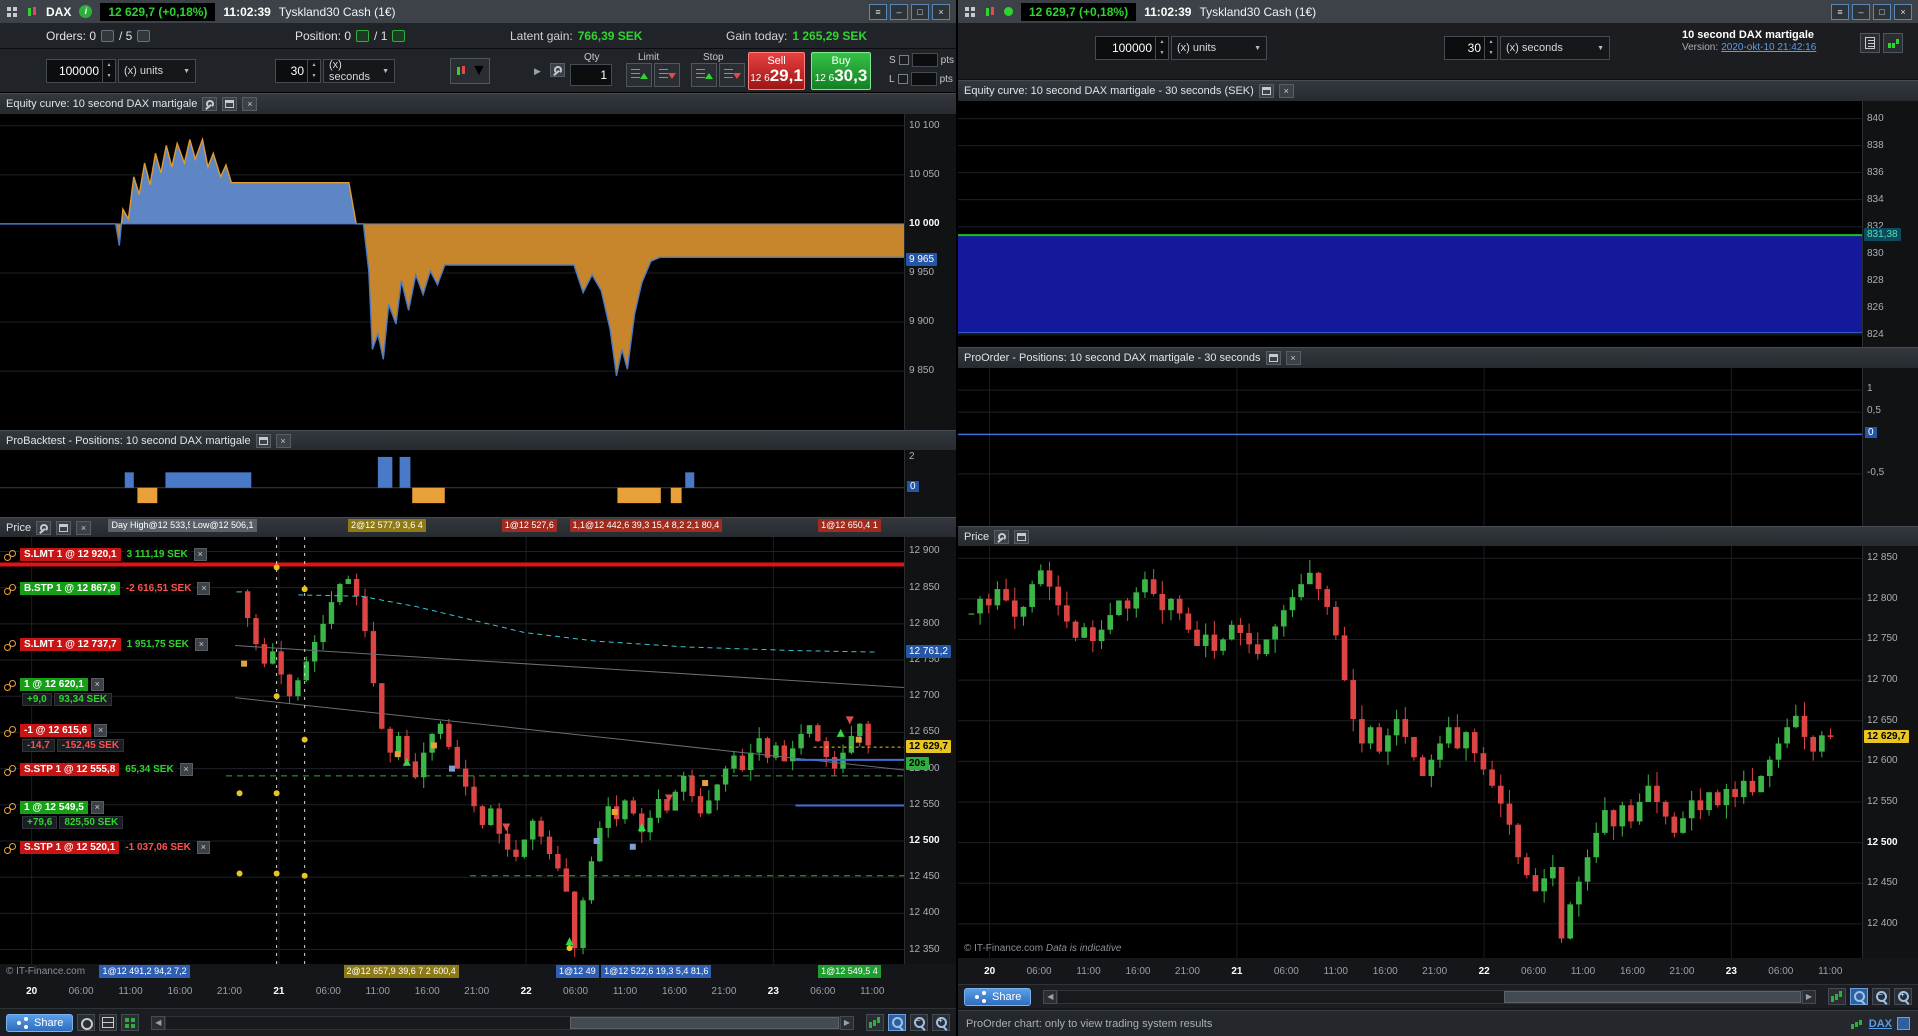 The image size is (1918, 1036). What do you see at coordinates (1219, 48) in the screenshot?
I see `units-unit-dropdown: (x) units ▼` at bounding box center [1219, 48].